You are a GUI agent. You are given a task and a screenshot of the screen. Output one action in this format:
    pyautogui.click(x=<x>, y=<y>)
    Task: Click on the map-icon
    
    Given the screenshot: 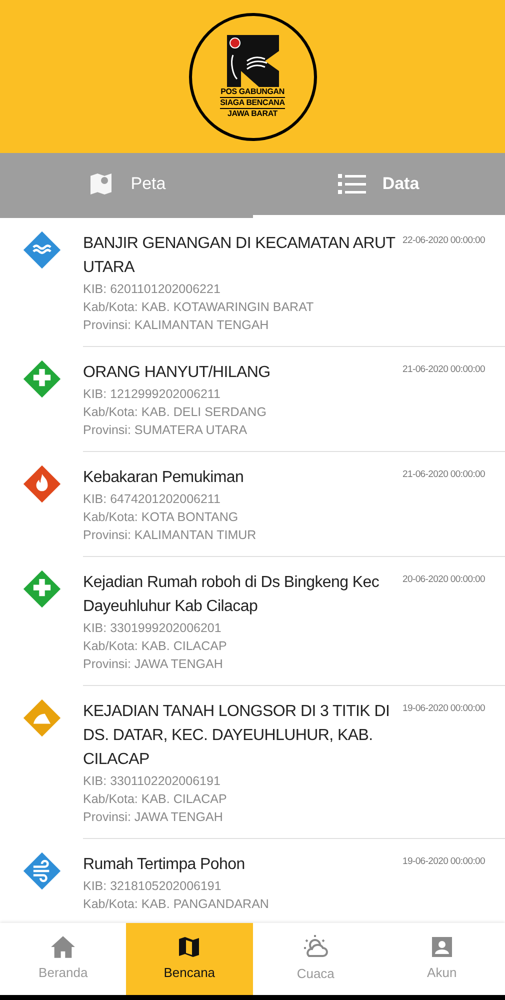 What is the action you would take?
    pyautogui.click(x=189, y=947)
    